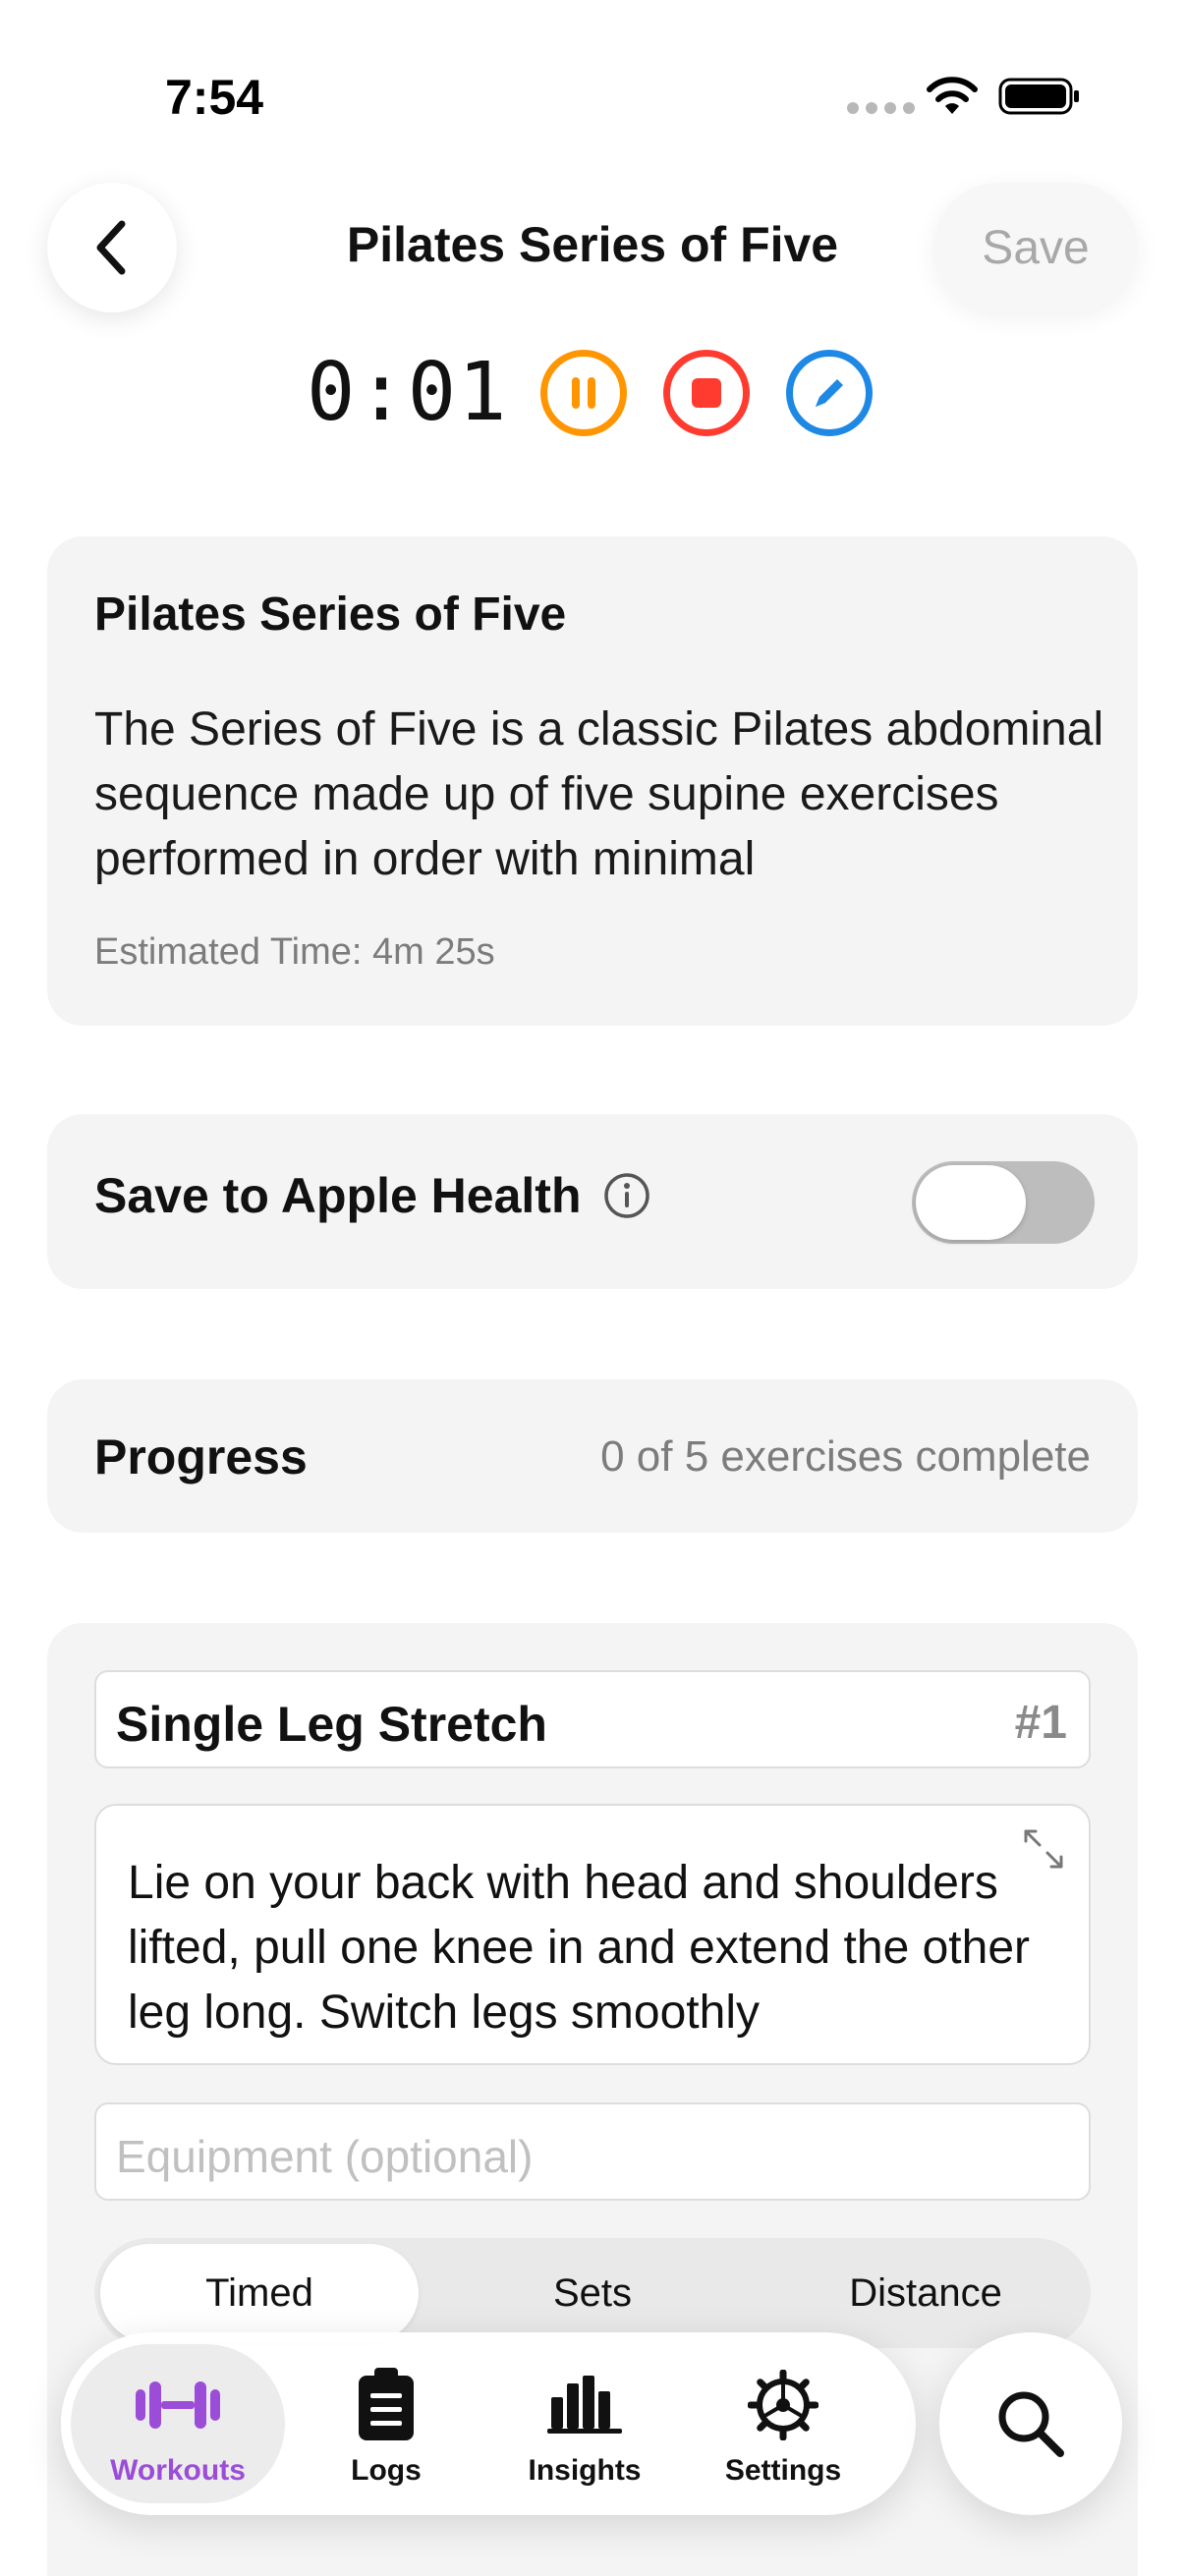 This screenshot has height=2576, width=1185. I want to click on apple-health-toggle, so click(1004, 1202).